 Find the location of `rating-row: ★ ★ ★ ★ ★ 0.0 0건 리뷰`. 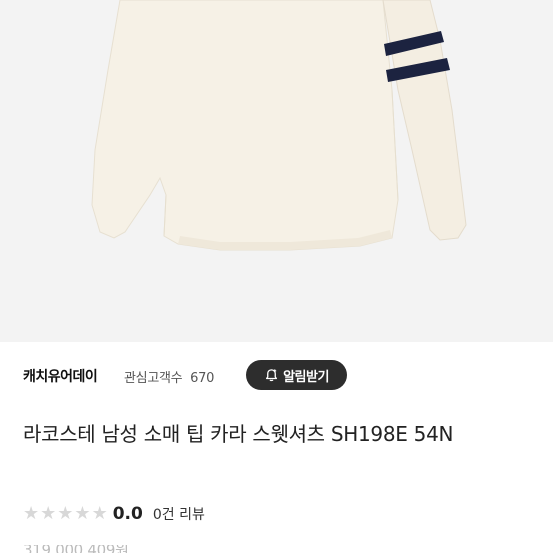

rating-row: ★ ★ ★ ★ ★ 0.0 0건 리뷰 is located at coordinates (114, 514).